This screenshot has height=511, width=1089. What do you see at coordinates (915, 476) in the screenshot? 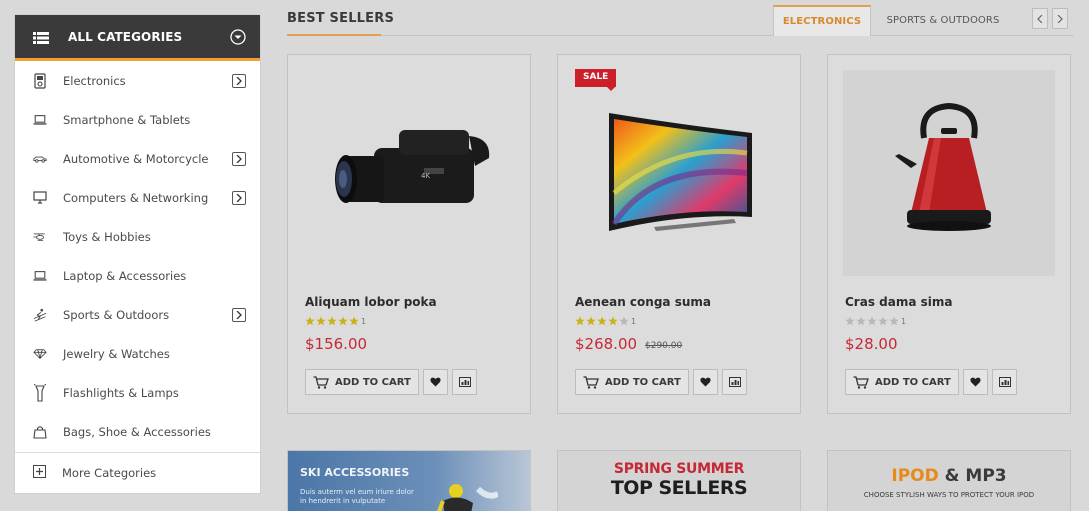
I see `banner-title-highlight: IPOD` at bounding box center [915, 476].